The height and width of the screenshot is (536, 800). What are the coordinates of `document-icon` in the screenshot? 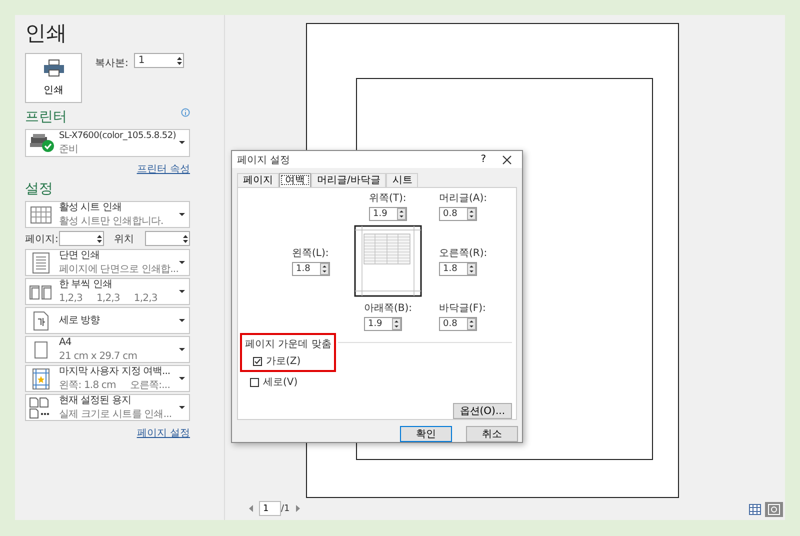 It's located at (41, 263).